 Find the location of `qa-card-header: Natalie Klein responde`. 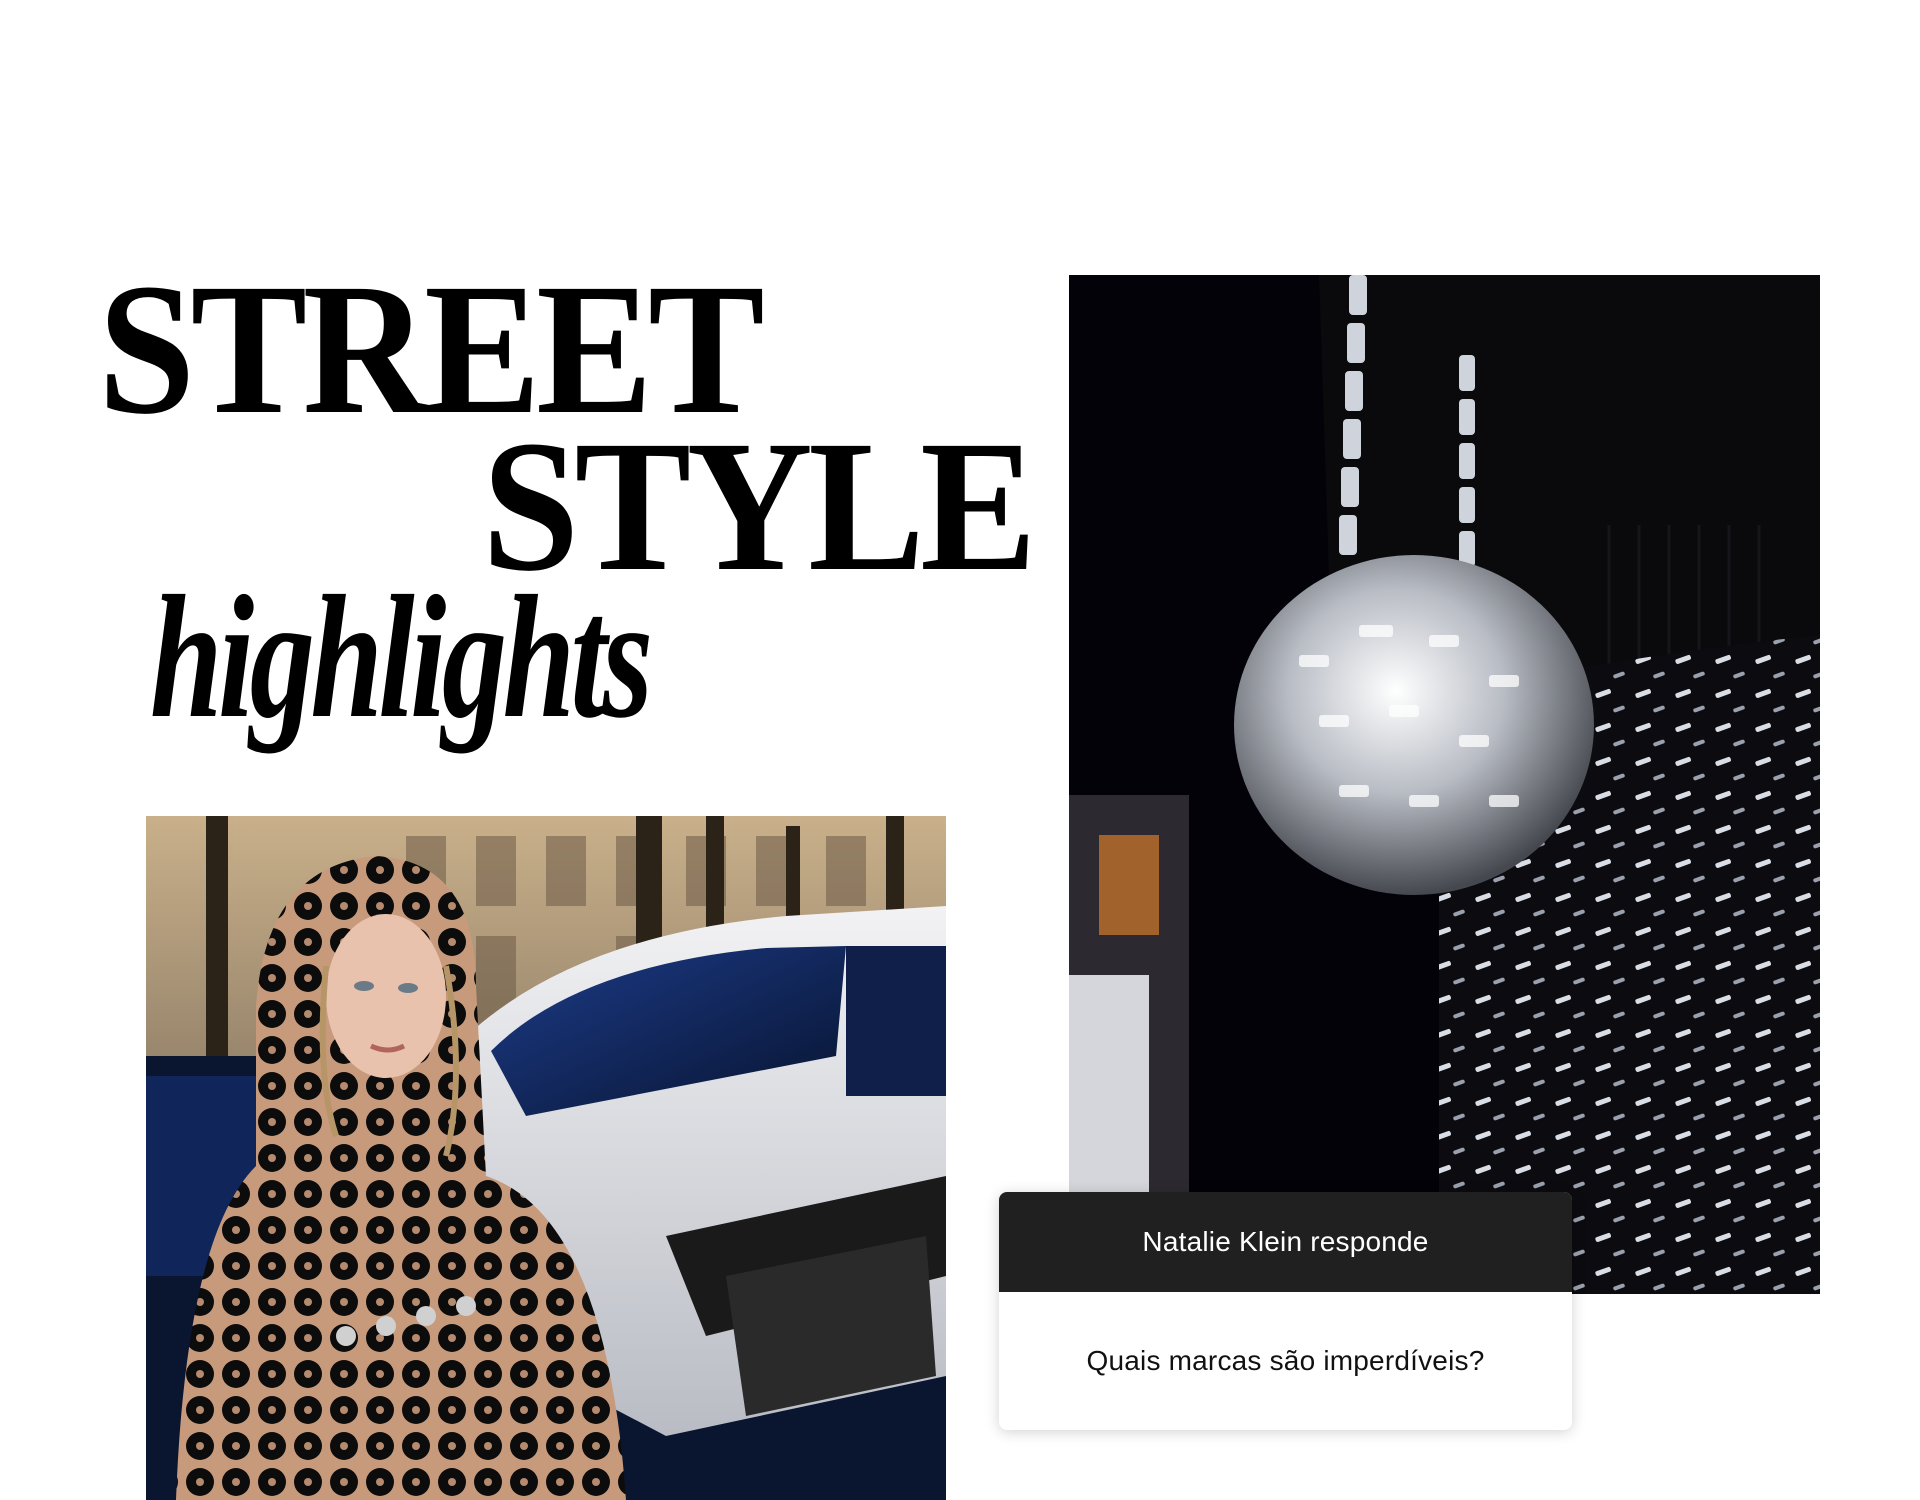

qa-card-header: Natalie Klein responde is located at coordinates (1285, 1242).